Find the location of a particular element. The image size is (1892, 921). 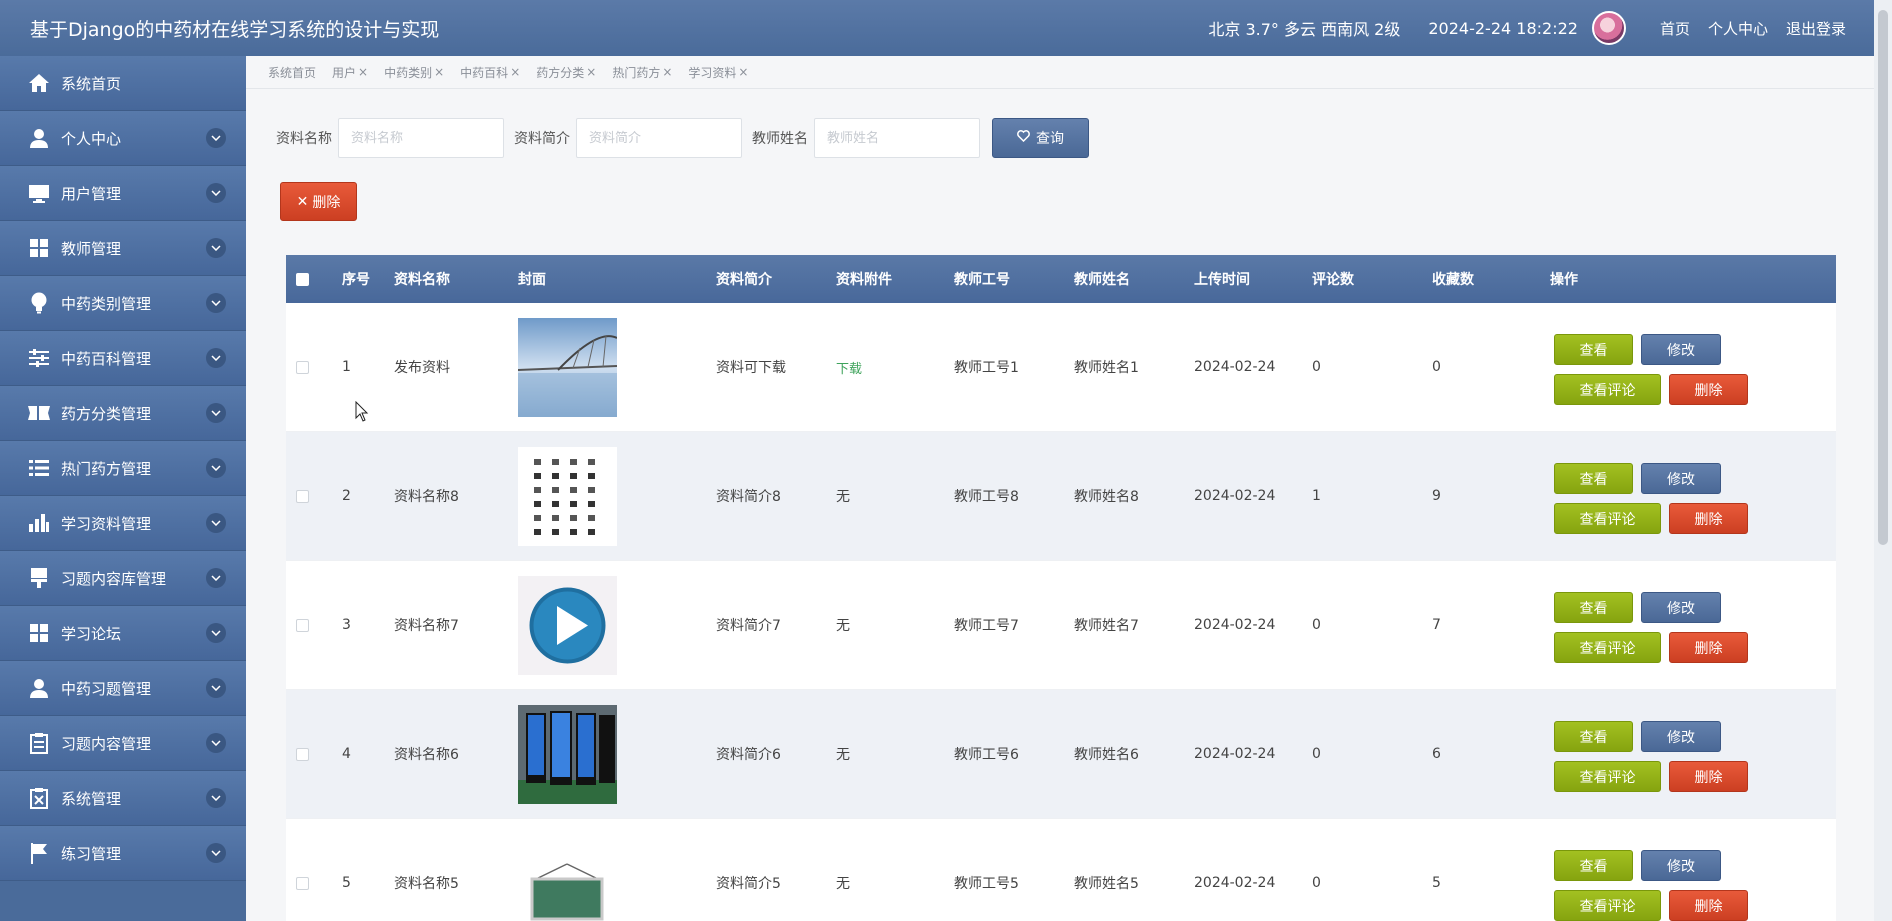

batch-delete-button: ✕ 删除 is located at coordinates (318, 201).